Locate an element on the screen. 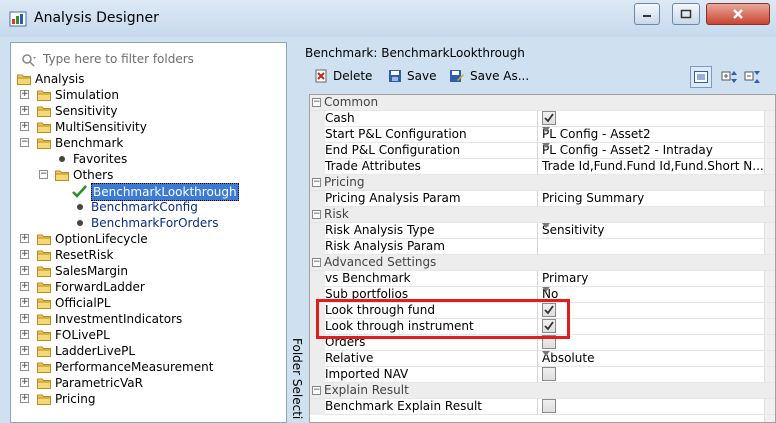 The image size is (776, 423). maximize-button is located at coordinates (686, 14).